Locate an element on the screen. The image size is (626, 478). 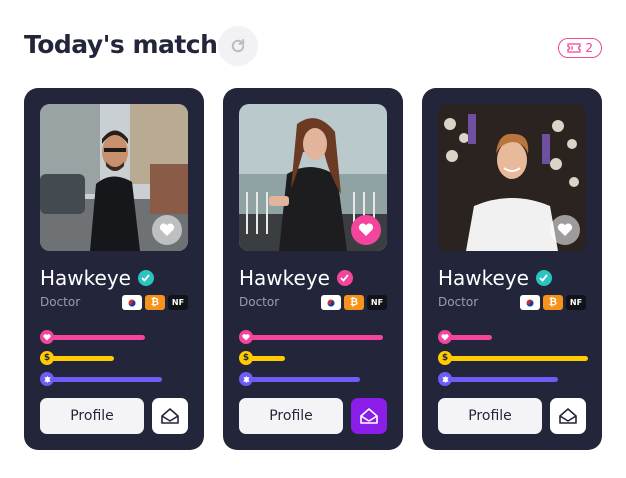
refresh-icon is located at coordinates (238, 46).